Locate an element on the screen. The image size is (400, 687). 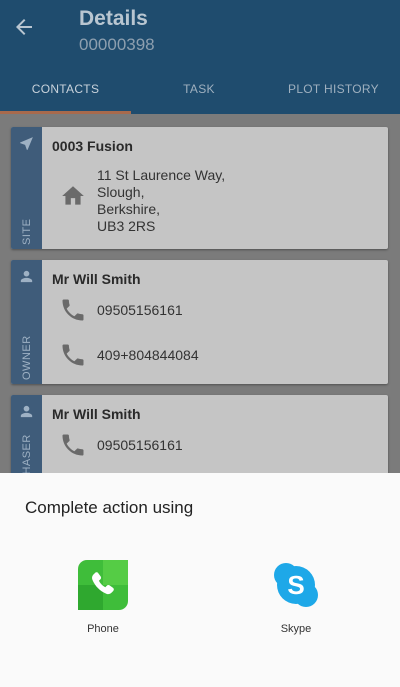
phone-row: 409+804844084 is located at coordinates (129, 355).